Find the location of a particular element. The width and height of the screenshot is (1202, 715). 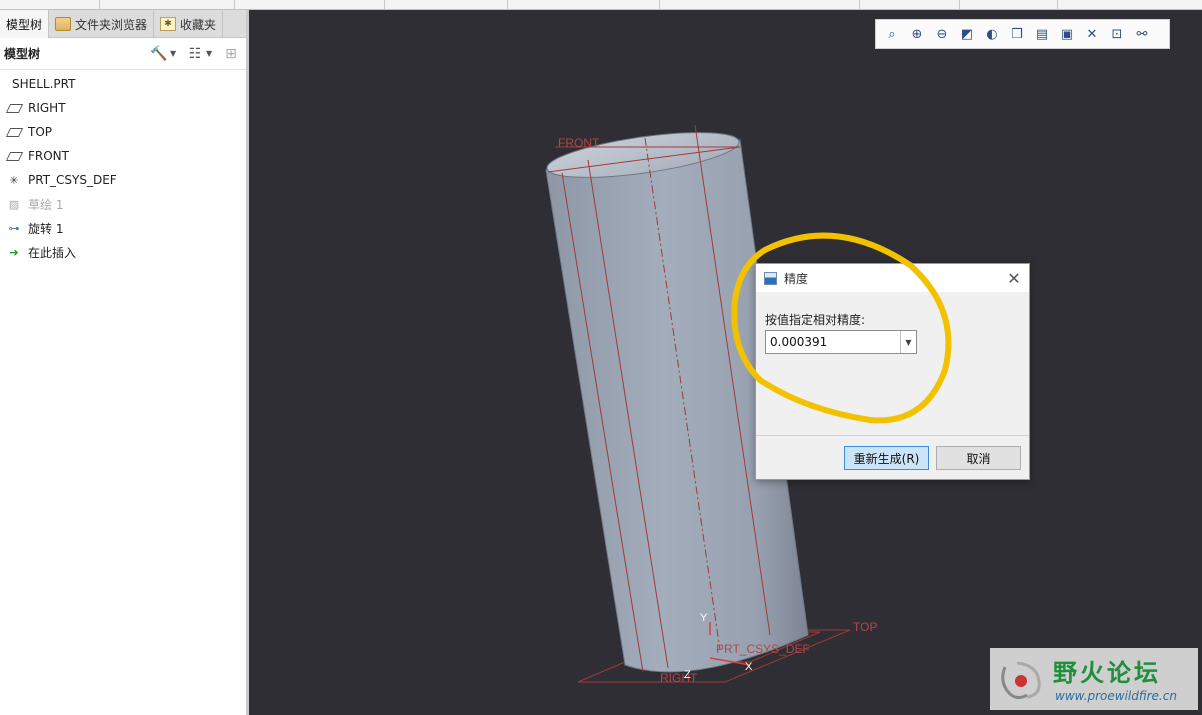

tree-item-shell-prt: SHELL.PRT is located at coordinates (123, 84).